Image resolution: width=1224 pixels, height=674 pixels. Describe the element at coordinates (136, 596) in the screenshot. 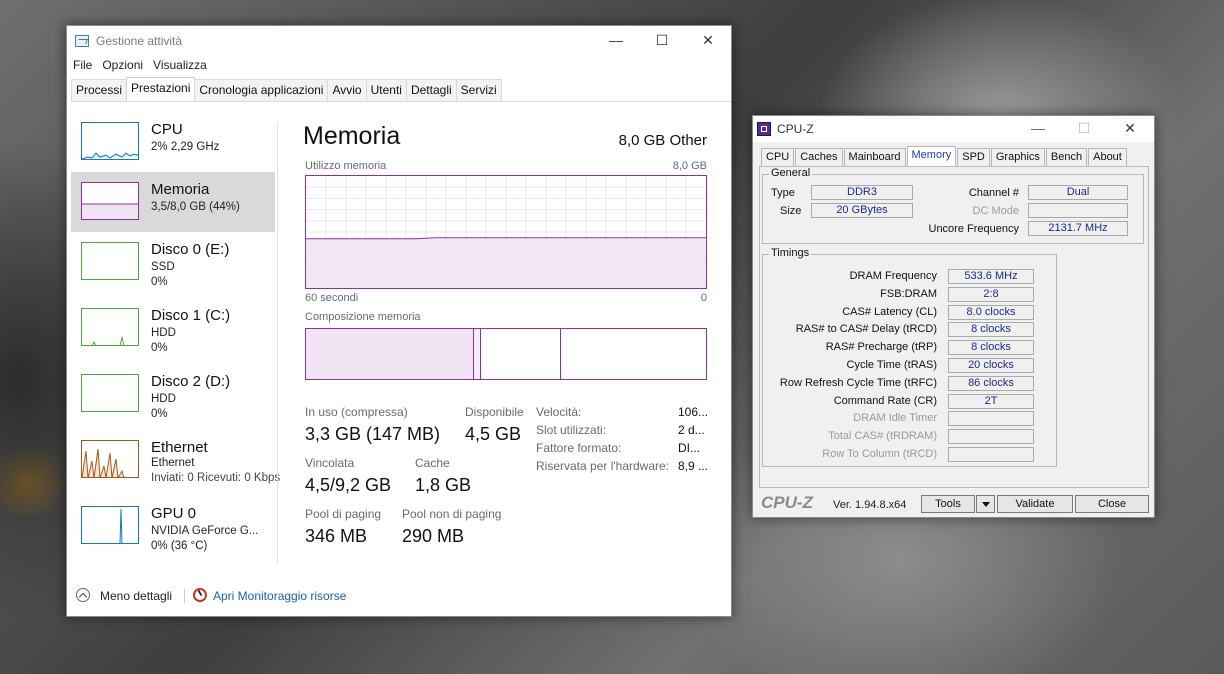

I see `fewer-details-button: Meno dettagli` at that location.